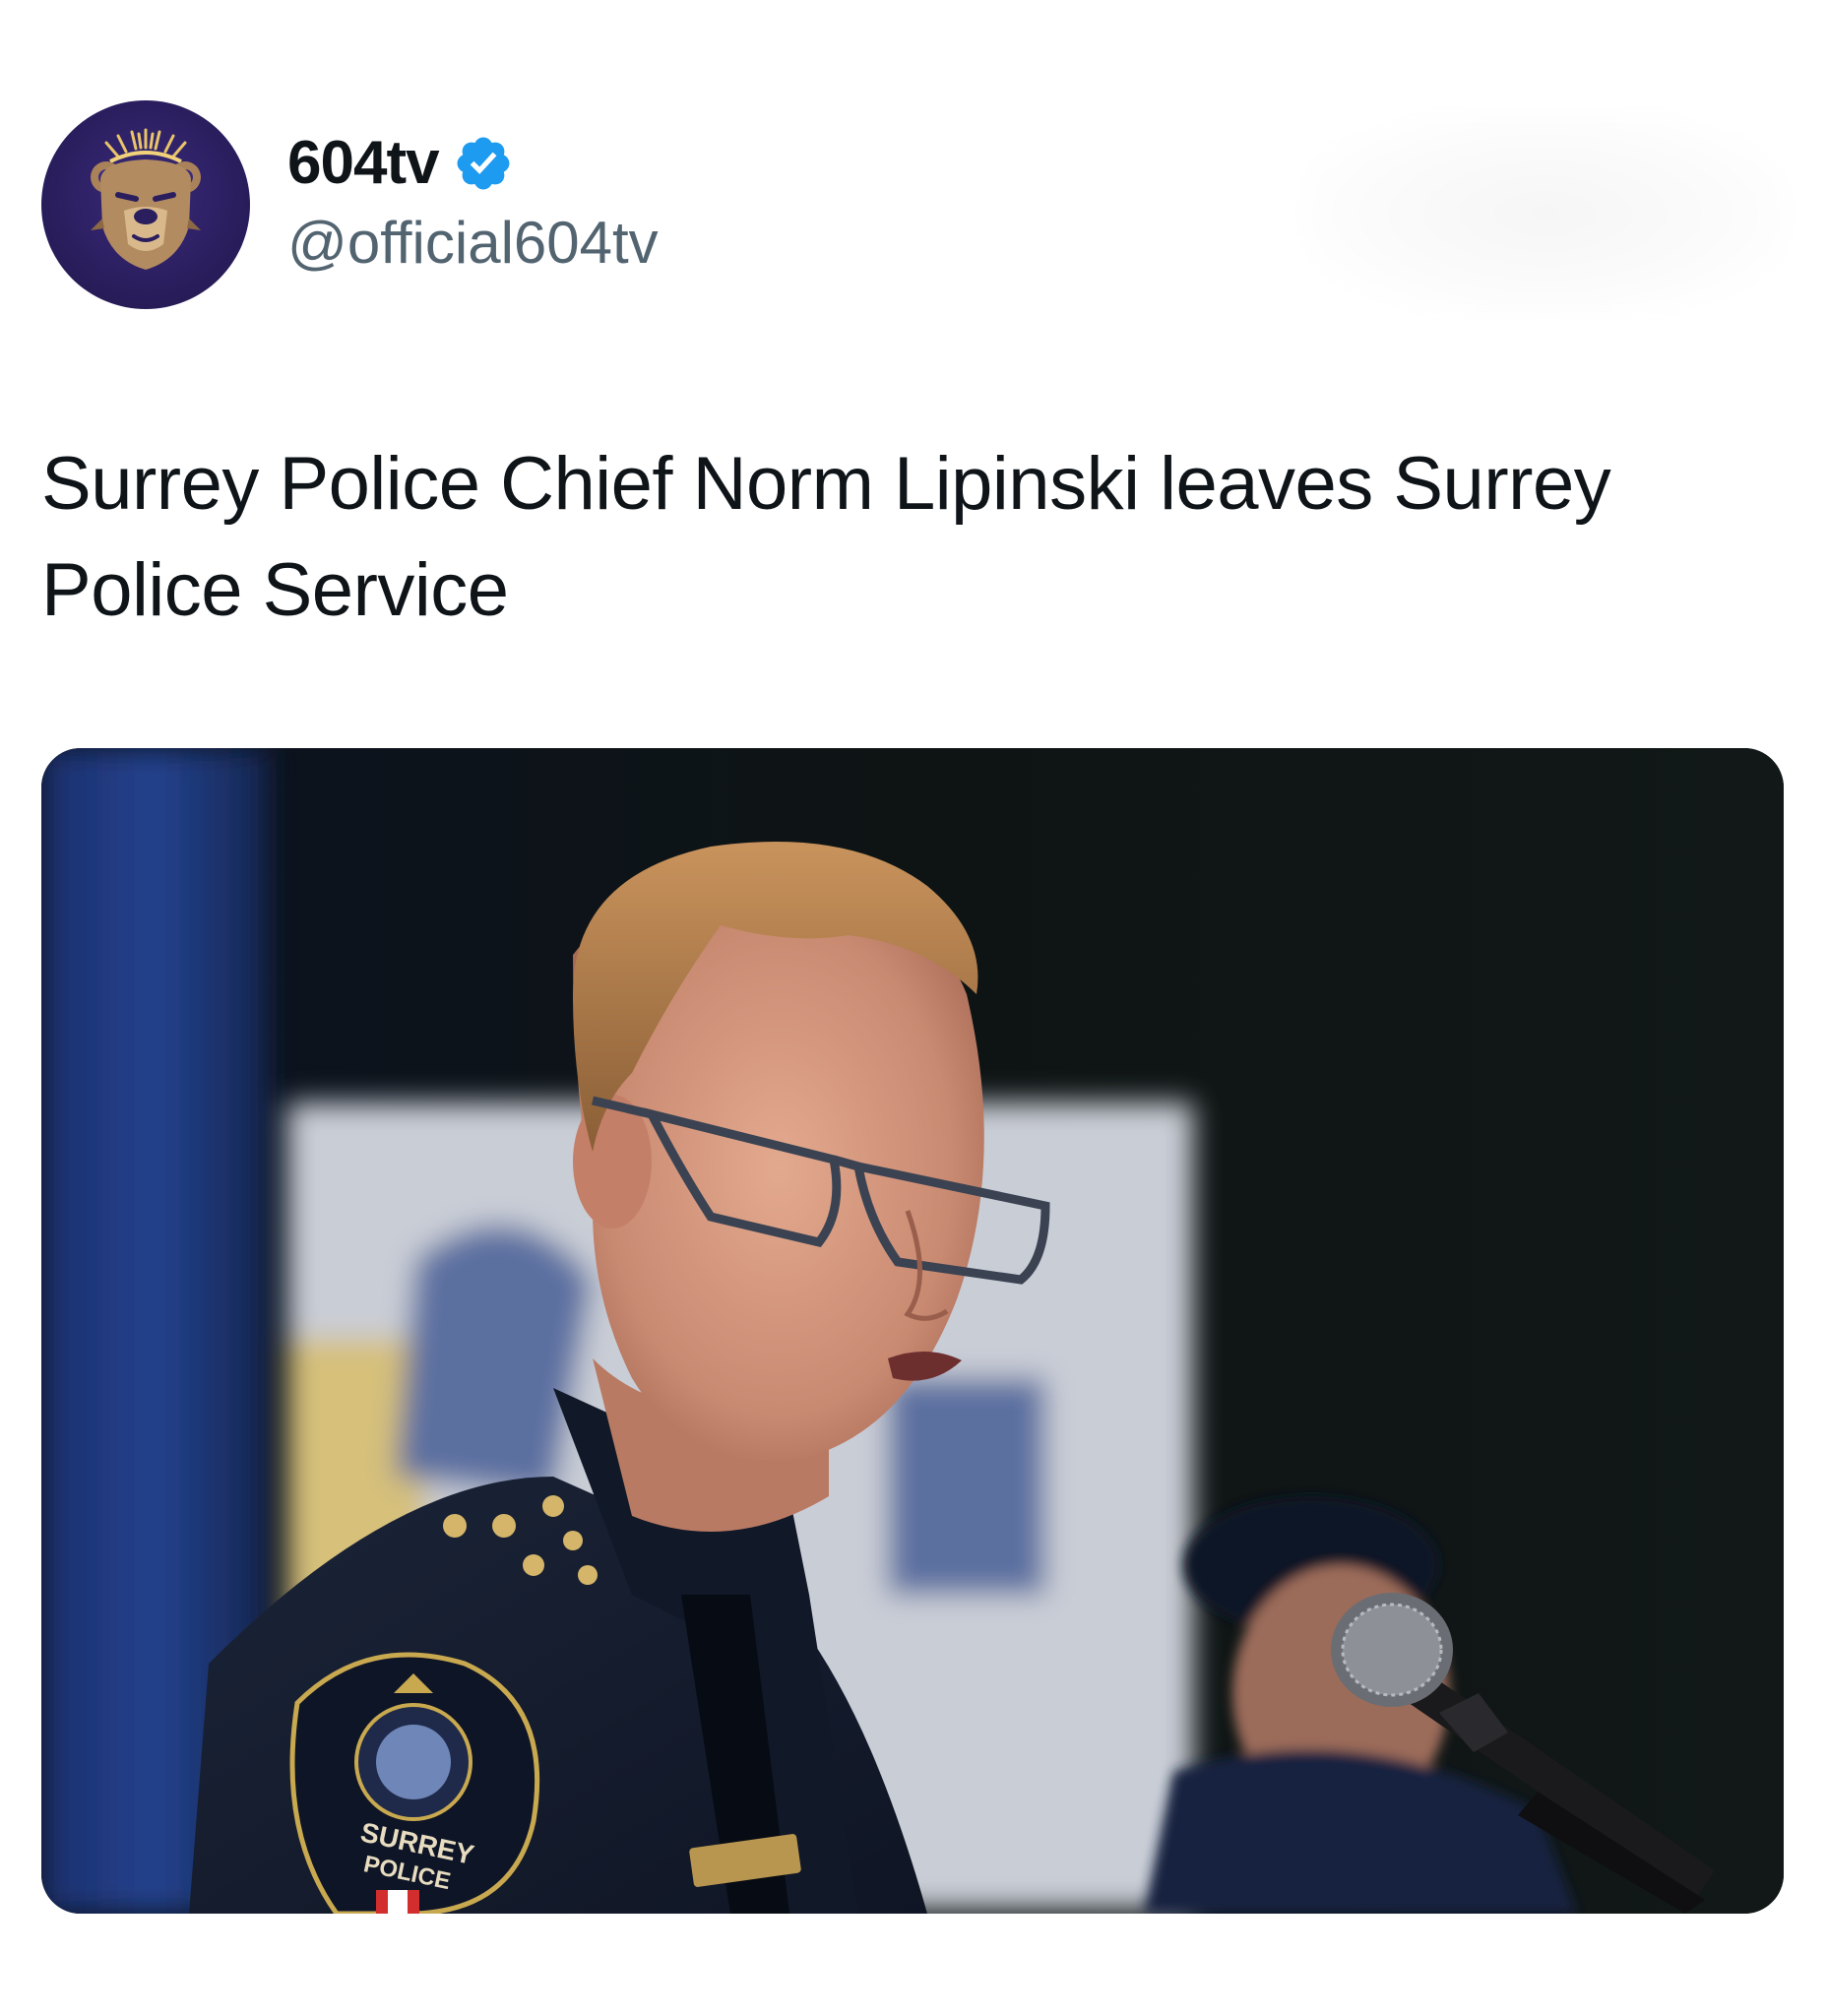  I want to click on author-name-row: 604tv, so click(400, 163).